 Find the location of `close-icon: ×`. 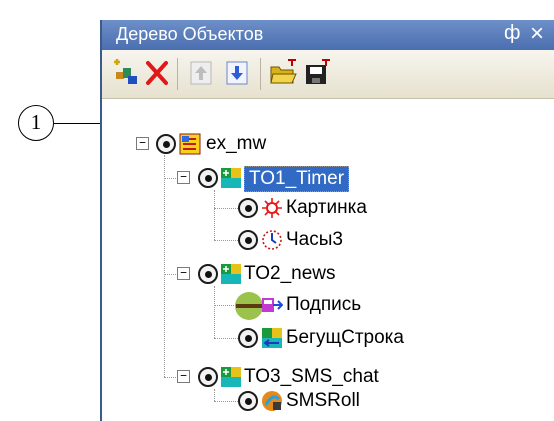

close-icon: × is located at coordinates (537, 34).